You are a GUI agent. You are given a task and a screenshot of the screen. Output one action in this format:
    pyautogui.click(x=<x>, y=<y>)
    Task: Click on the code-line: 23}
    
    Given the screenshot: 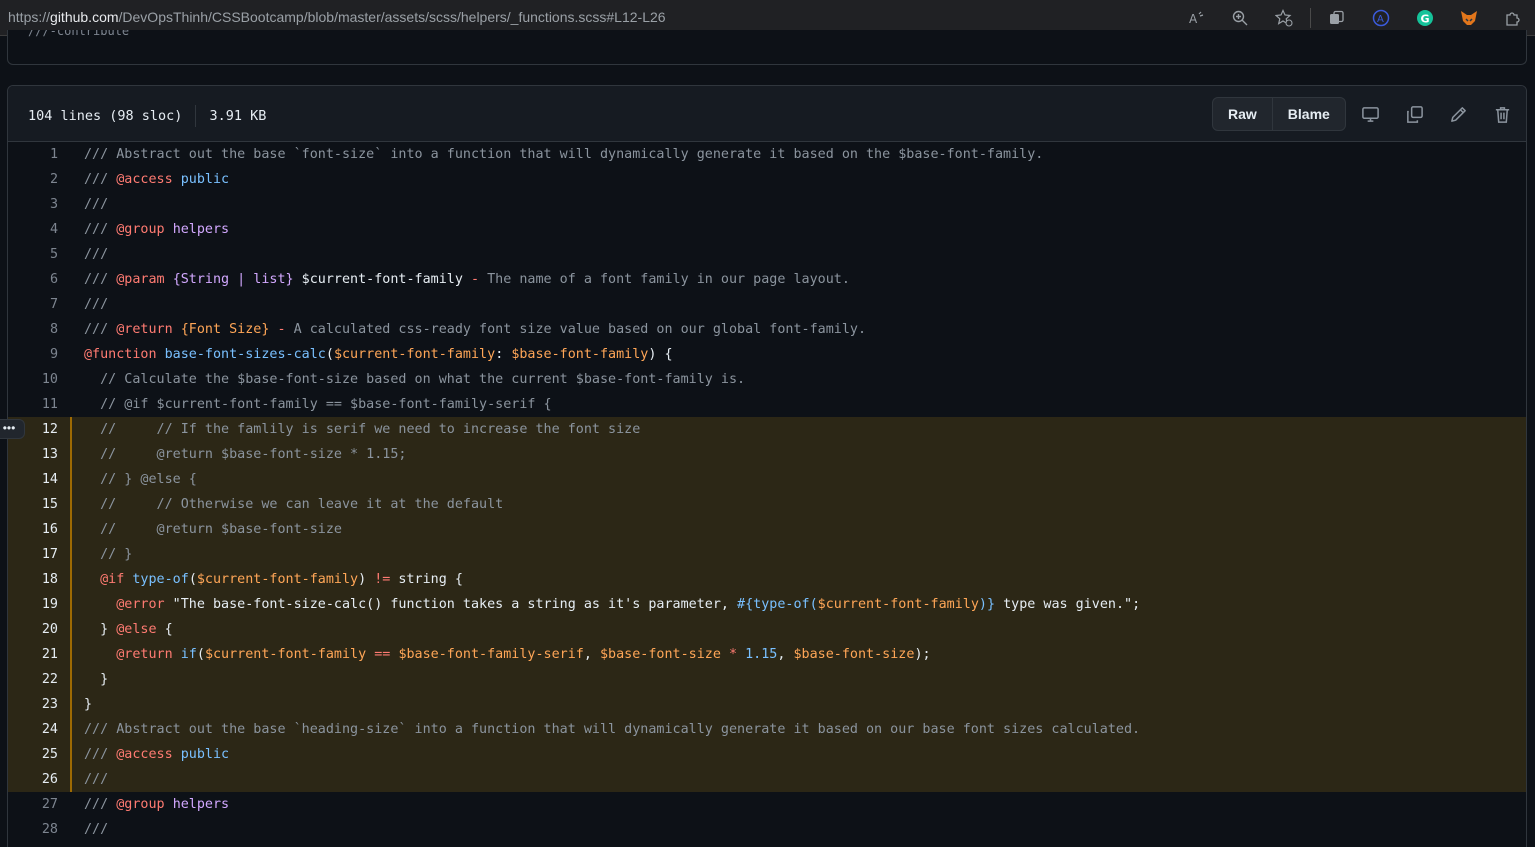 What is the action you would take?
    pyautogui.click(x=767, y=704)
    